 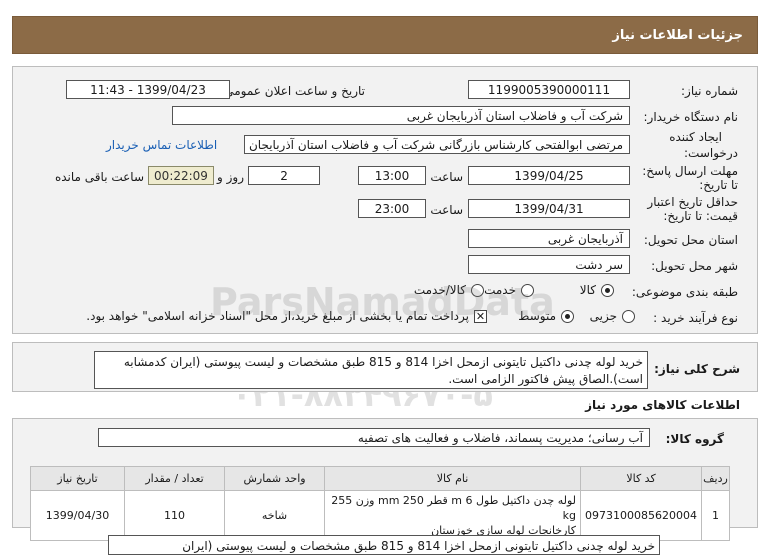 I want to click on buyer-label: نام دستگاه خریدار:, so click(x=691, y=117).